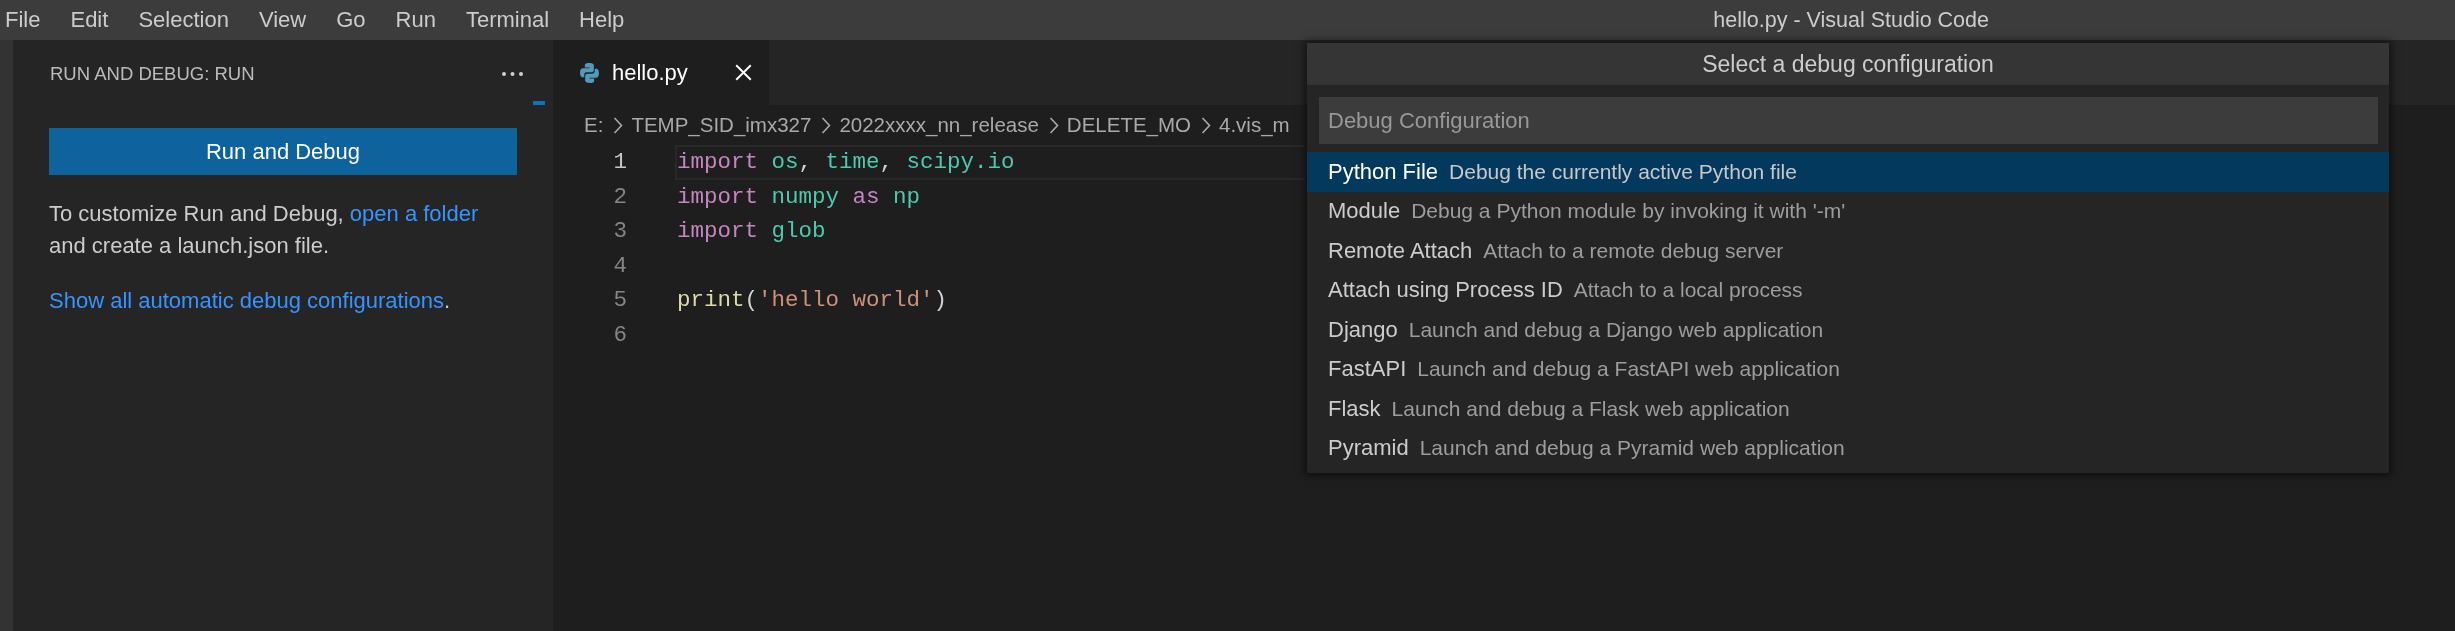  Describe the element at coordinates (1254, 125) in the screenshot. I see `breadcrumb-item: 4.vis_m` at that location.